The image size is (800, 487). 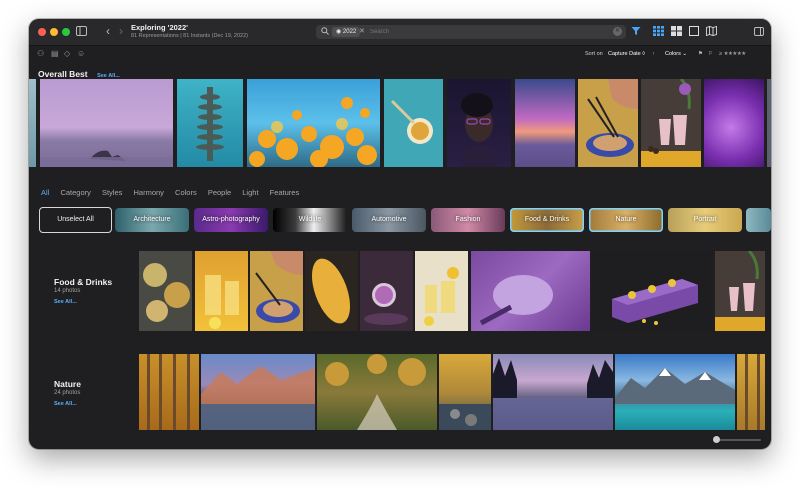 I want to click on tab-people: People, so click(x=219, y=192).